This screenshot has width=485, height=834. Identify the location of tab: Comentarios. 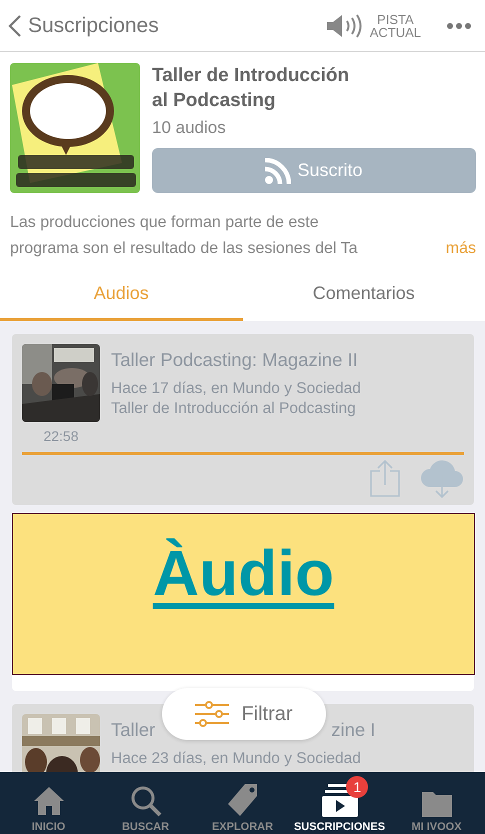
(363, 294).